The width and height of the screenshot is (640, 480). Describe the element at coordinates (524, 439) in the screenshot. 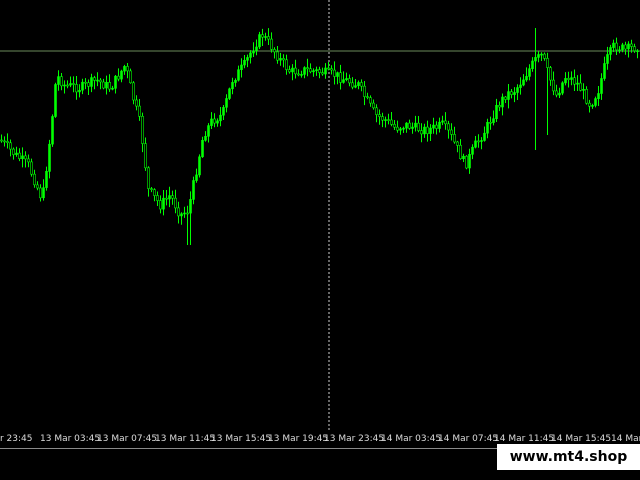

I see `time-tick-label: 14 Mar 11:45` at that location.